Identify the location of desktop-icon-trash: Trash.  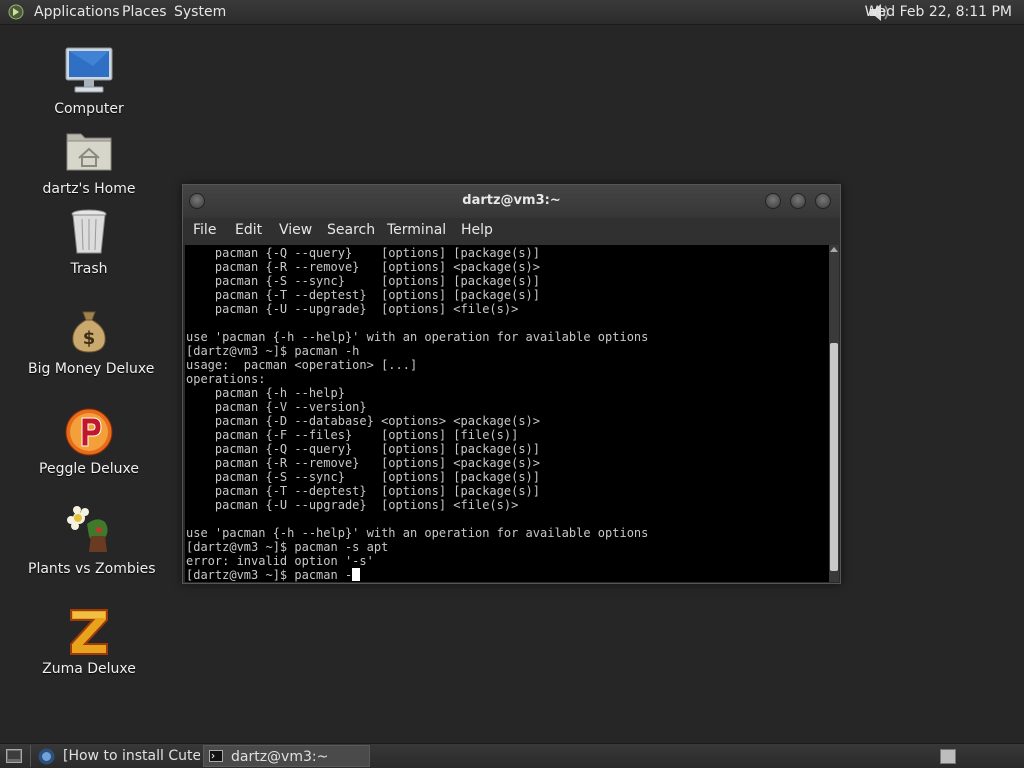
(89, 241).